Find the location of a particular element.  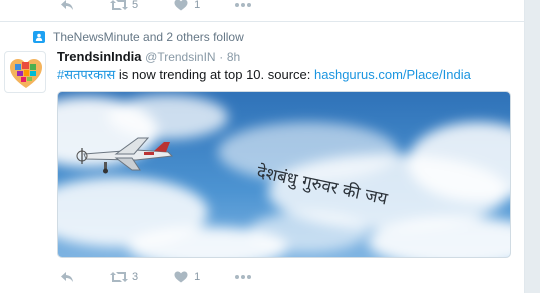

previous-tweet-actions: 5 1 is located at coordinates (172, 7).